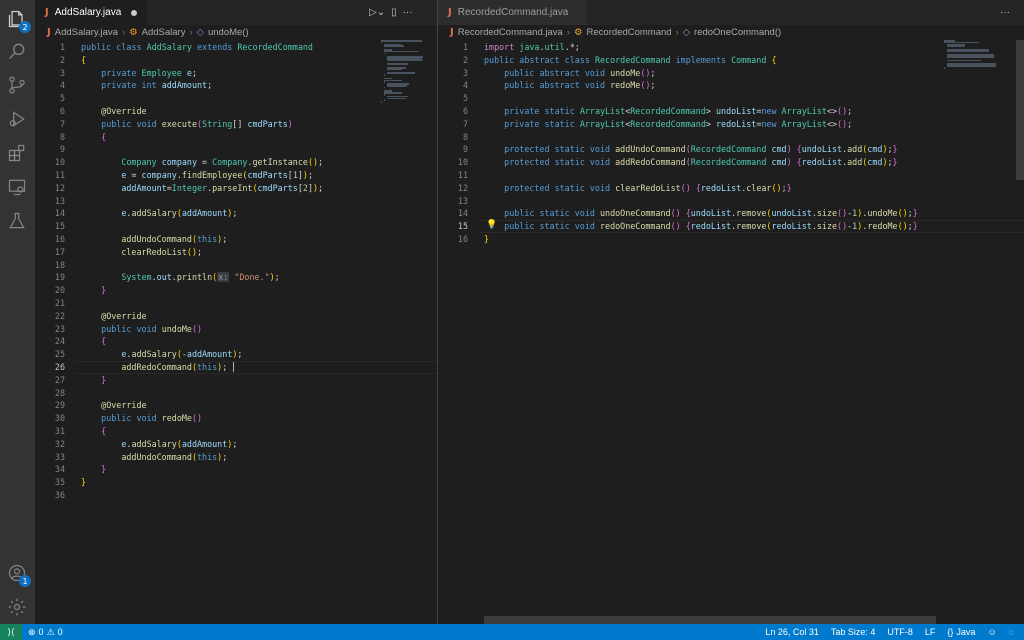  Describe the element at coordinates (236, 60) in the screenshot. I see `code-line: 2{` at that location.